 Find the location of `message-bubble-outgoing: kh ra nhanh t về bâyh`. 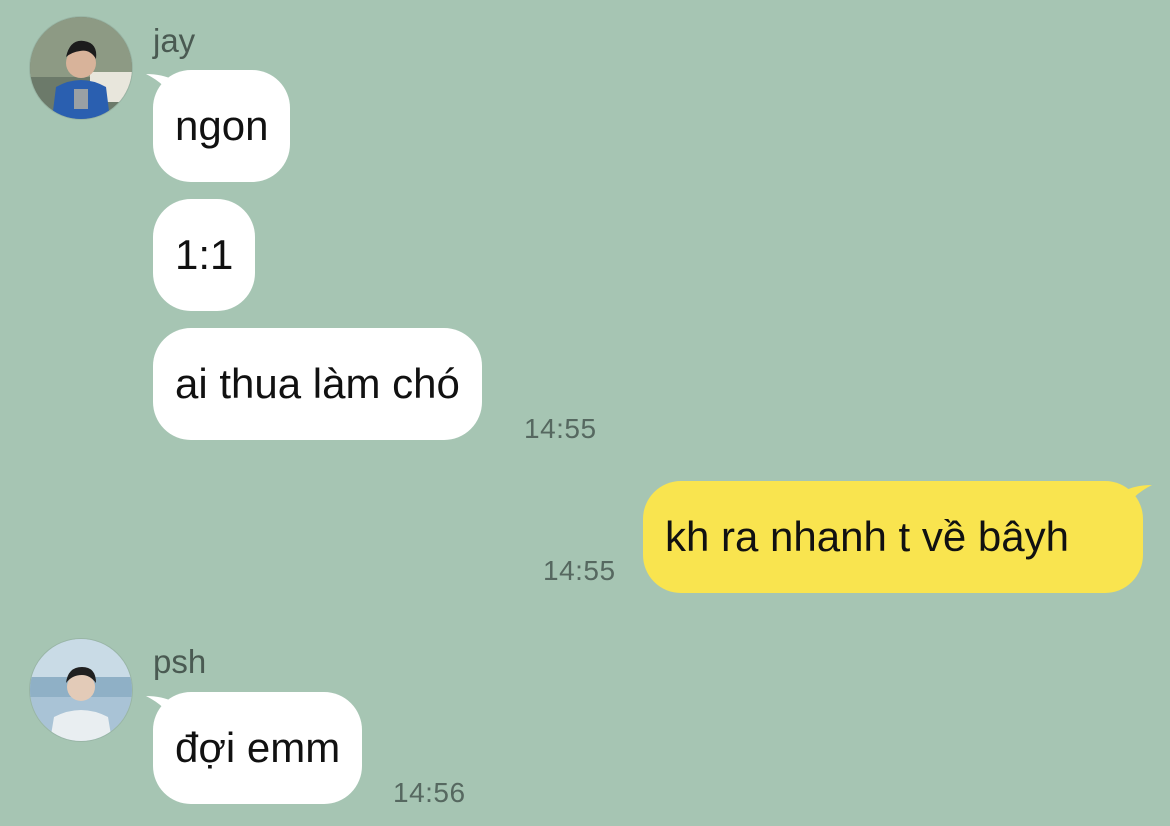

message-bubble-outgoing: kh ra nhanh t về bâyh is located at coordinates (893, 537).